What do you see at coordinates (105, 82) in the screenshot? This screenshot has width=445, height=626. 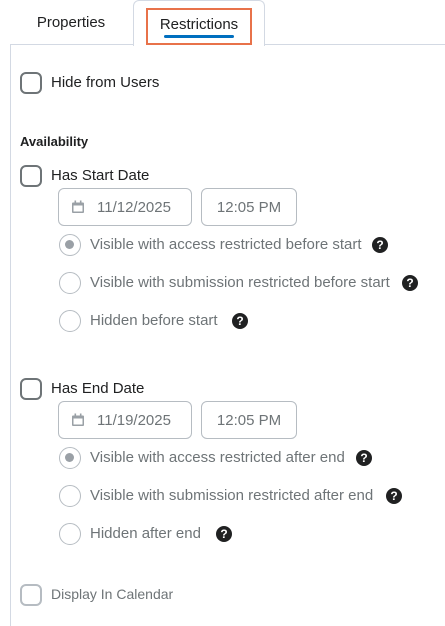 I see `hide-from-users-label: Hide from Users` at bounding box center [105, 82].